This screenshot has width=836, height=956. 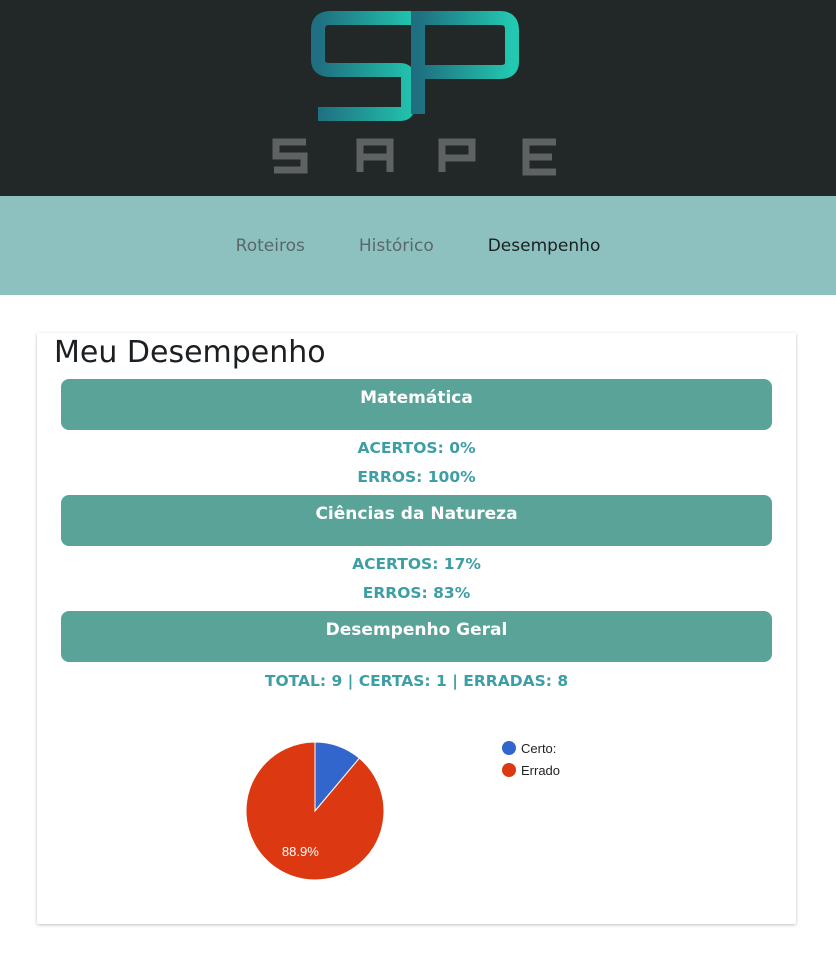 What do you see at coordinates (416, 404) in the screenshot?
I see `subject-header-matematica: Matemática` at bounding box center [416, 404].